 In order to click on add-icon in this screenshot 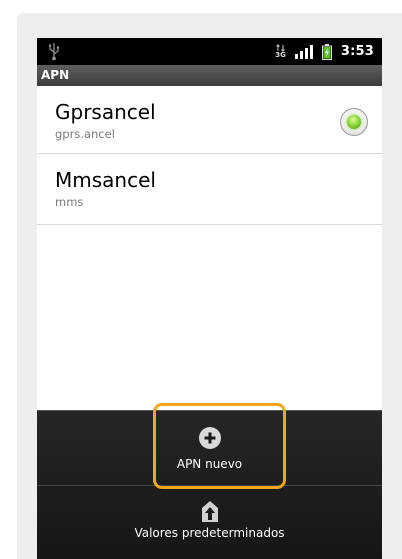, I will do `click(209, 438)`.